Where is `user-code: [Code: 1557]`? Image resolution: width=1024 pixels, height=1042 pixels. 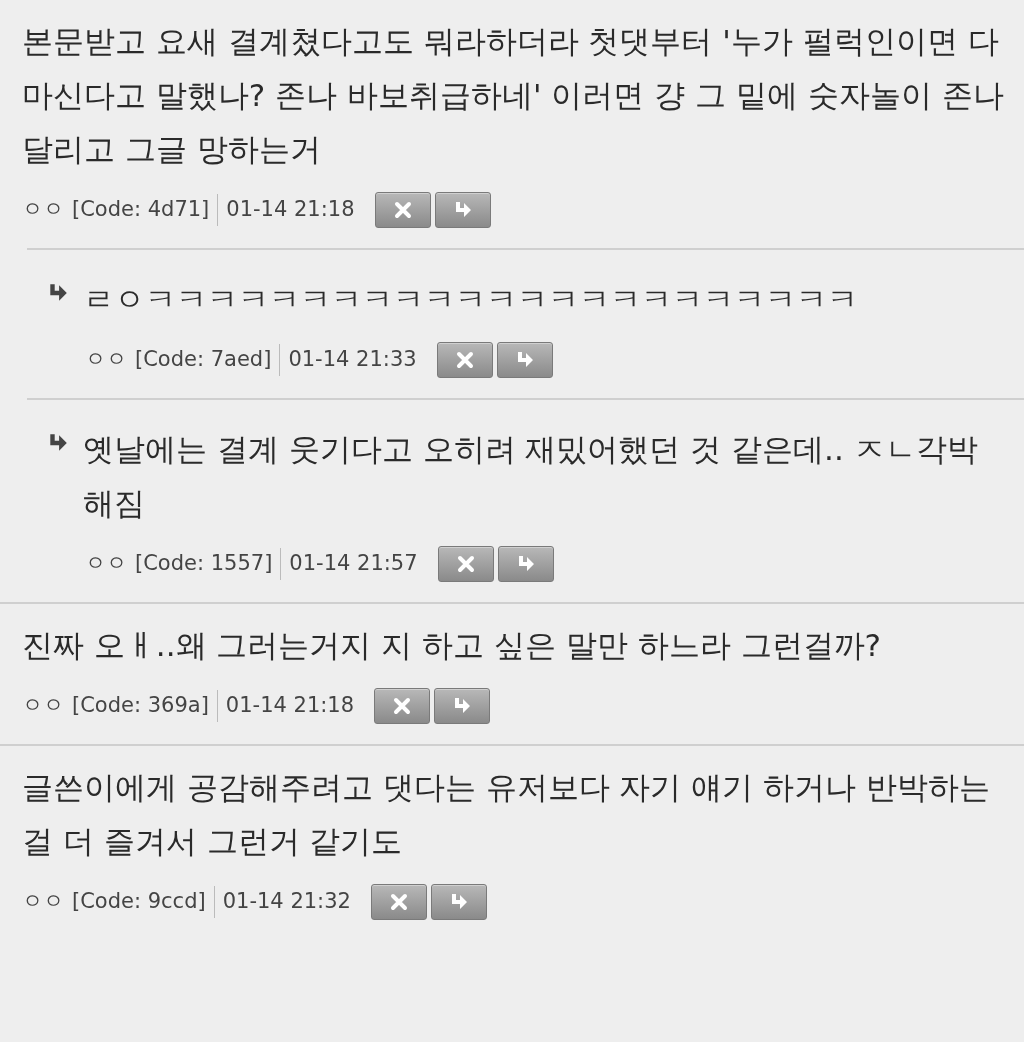 user-code: [Code: 1557] is located at coordinates (208, 564).